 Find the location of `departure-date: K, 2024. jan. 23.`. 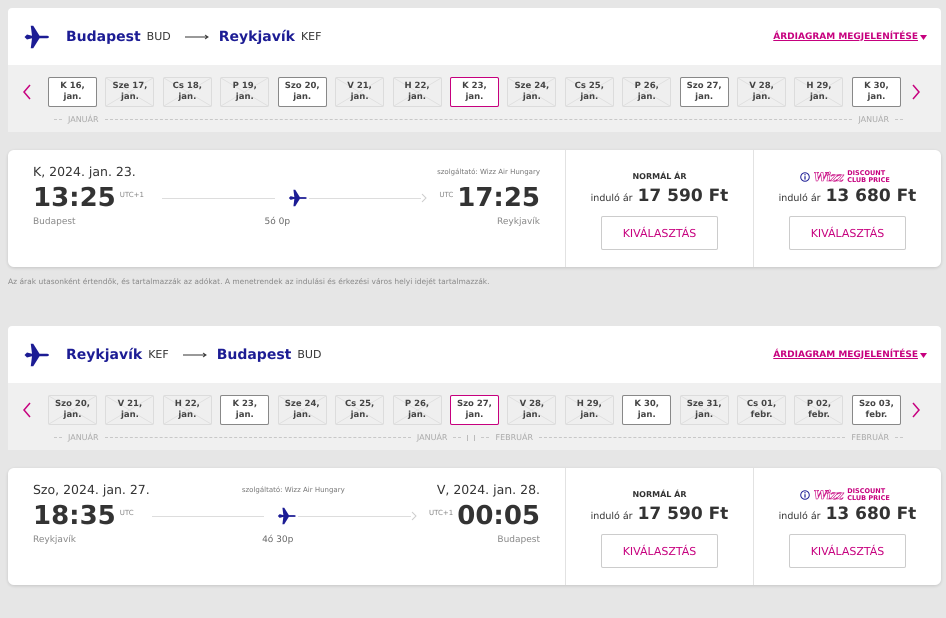

departure-date: K, 2024. jan. 23. is located at coordinates (84, 171).